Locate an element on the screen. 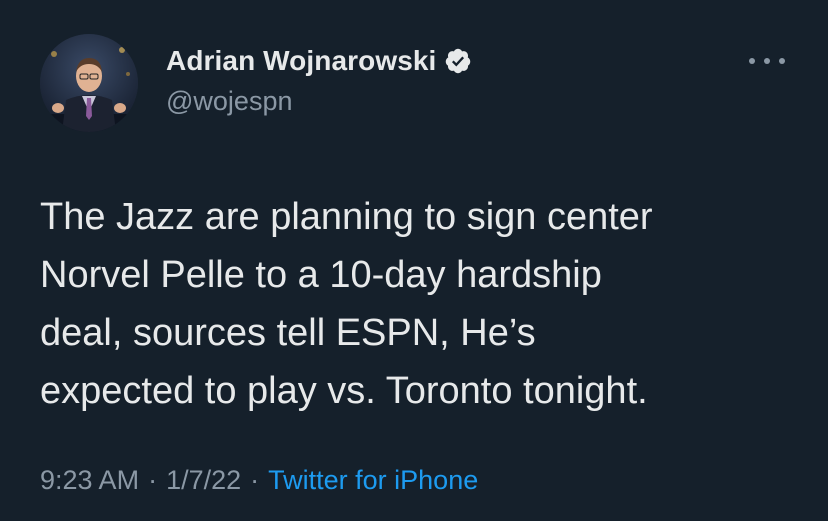 This screenshot has height=521, width=828. verified-badge-icon is located at coordinates (458, 61).